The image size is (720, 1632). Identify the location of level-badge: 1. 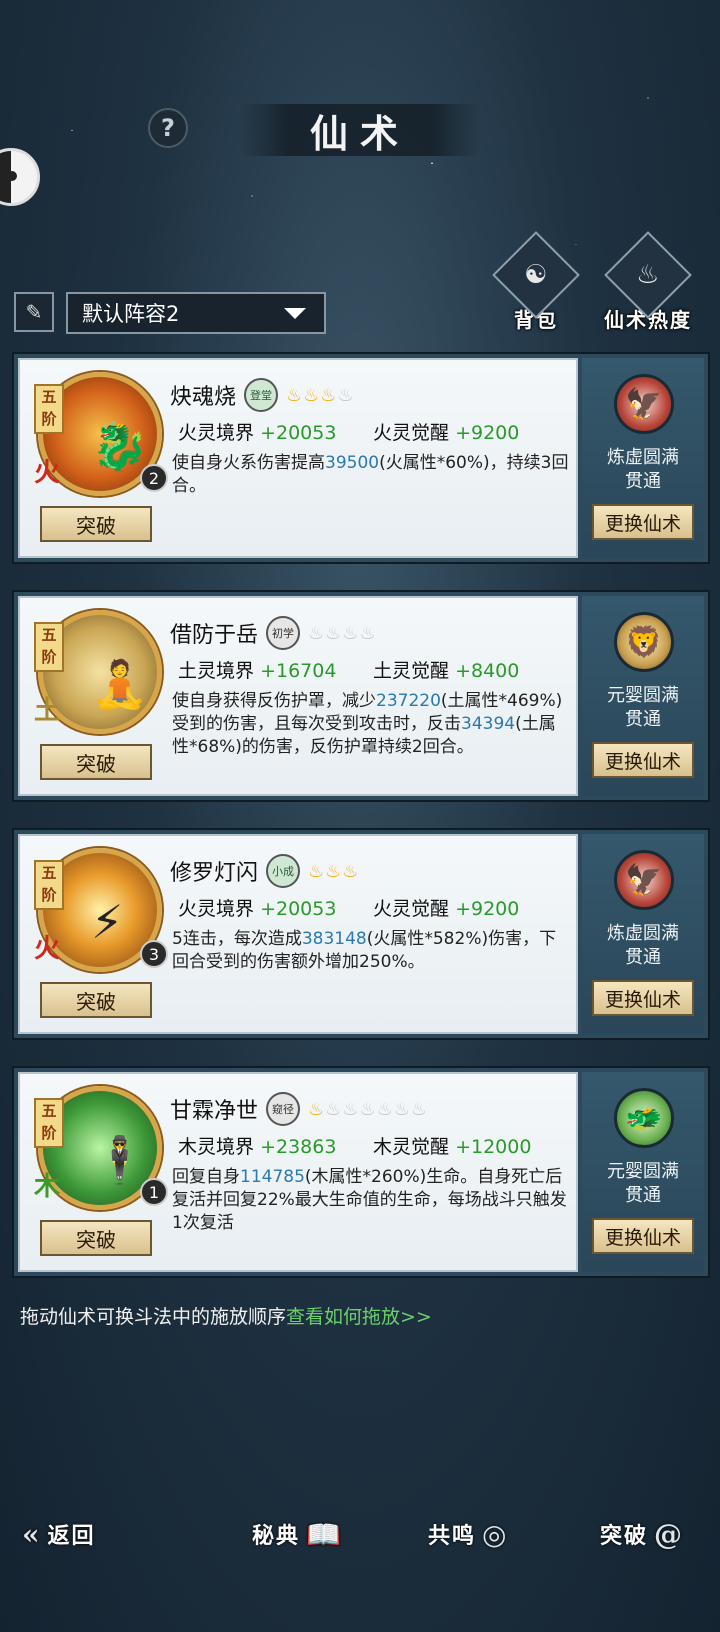
(154, 1192).